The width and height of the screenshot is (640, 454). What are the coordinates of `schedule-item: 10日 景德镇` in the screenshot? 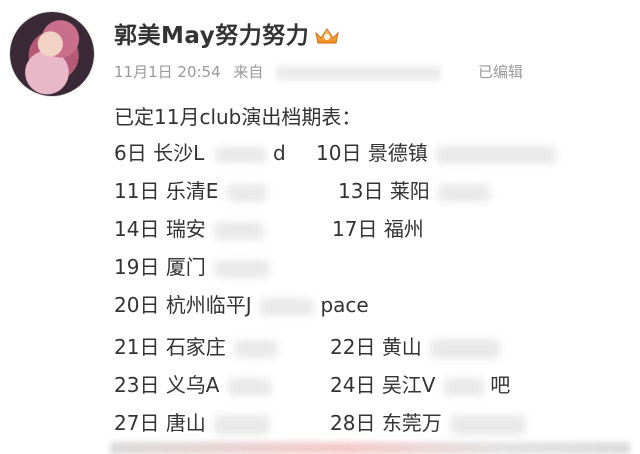 It's located at (436, 153).